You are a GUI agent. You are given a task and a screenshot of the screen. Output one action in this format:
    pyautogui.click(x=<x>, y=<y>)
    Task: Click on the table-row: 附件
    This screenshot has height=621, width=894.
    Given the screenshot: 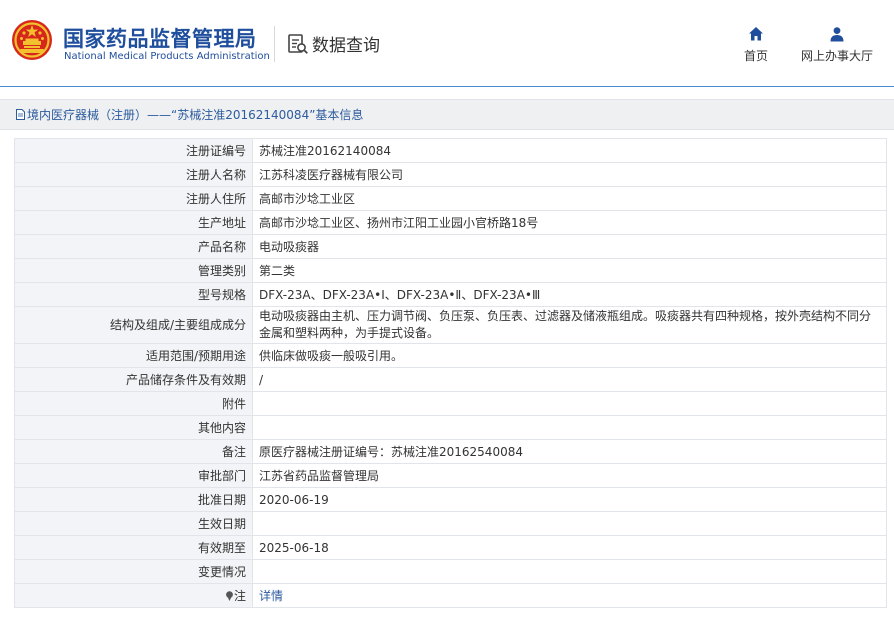 What is the action you would take?
    pyautogui.click(x=450, y=403)
    